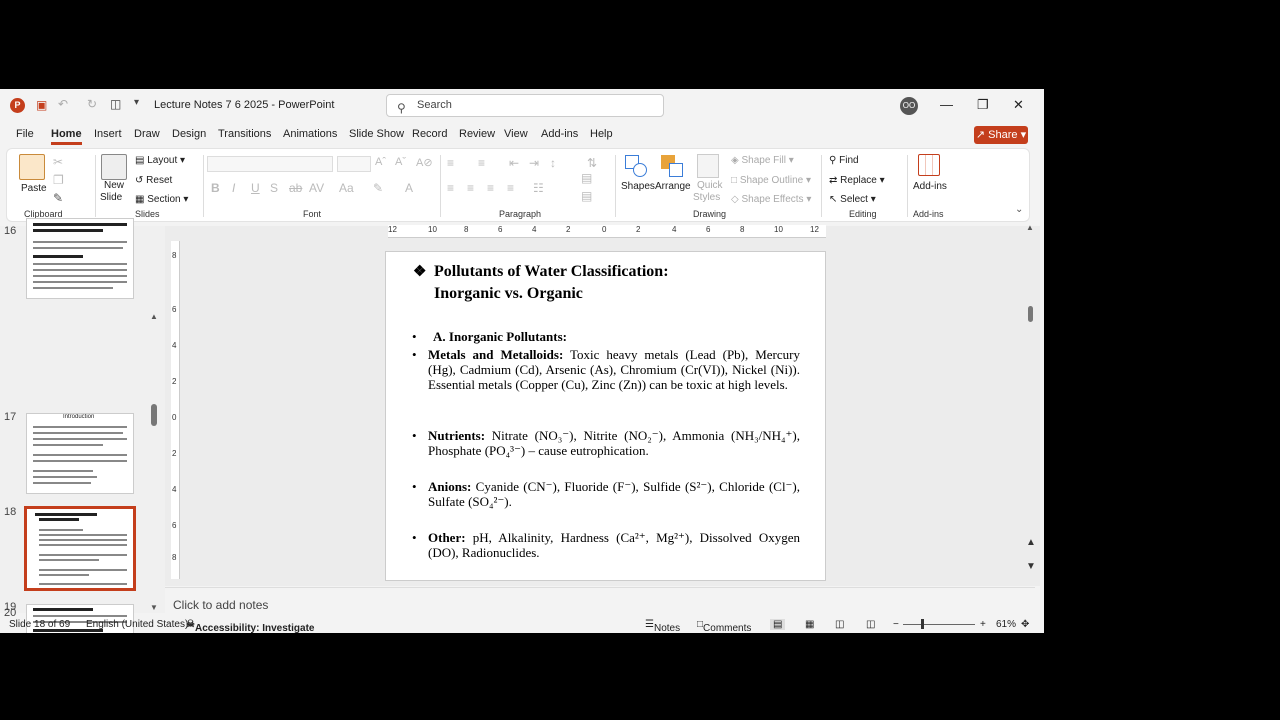 The image size is (1280, 720). I want to click on zoom-in-button: +, so click(983, 624).